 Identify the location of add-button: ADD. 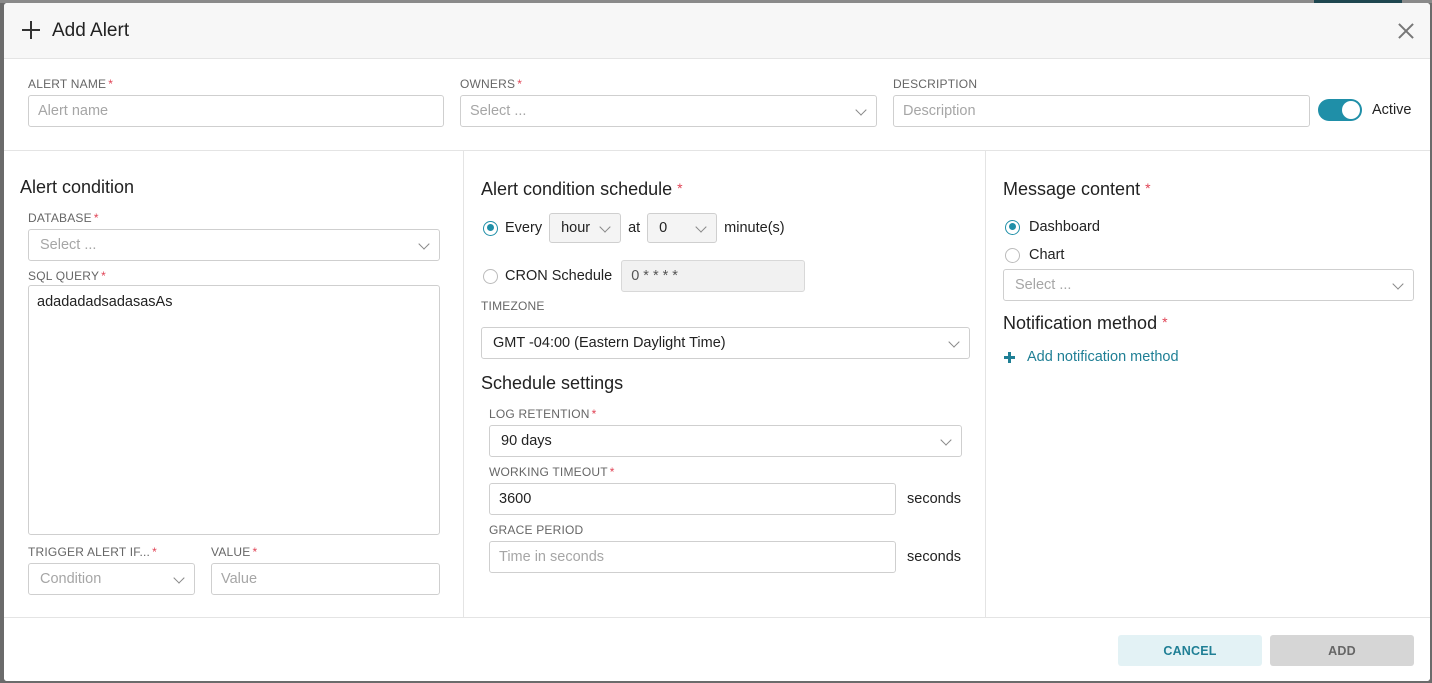
(1342, 650).